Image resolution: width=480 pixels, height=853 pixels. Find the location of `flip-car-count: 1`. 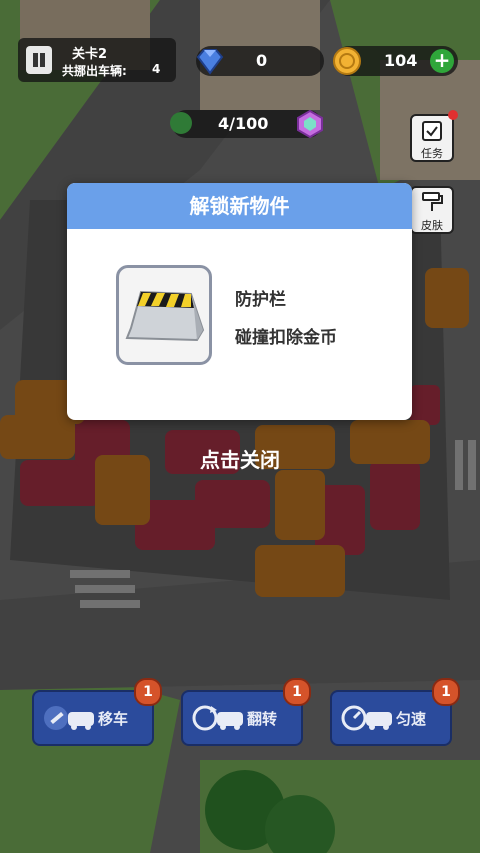

flip-car-count: 1 is located at coordinates (297, 692).